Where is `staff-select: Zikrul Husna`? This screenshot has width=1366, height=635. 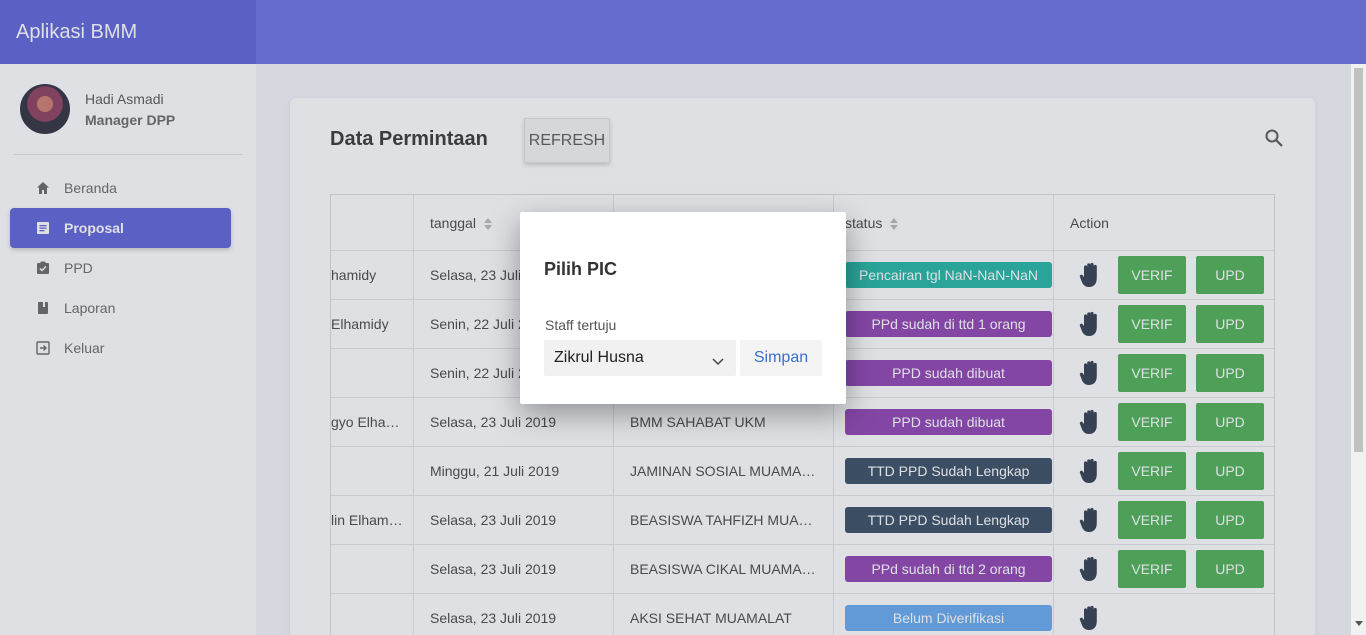
staff-select: Zikrul Husna is located at coordinates (640, 358).